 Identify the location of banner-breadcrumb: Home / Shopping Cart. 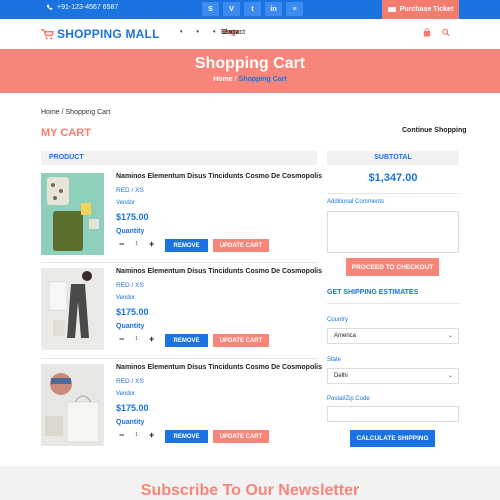
(250, 79).